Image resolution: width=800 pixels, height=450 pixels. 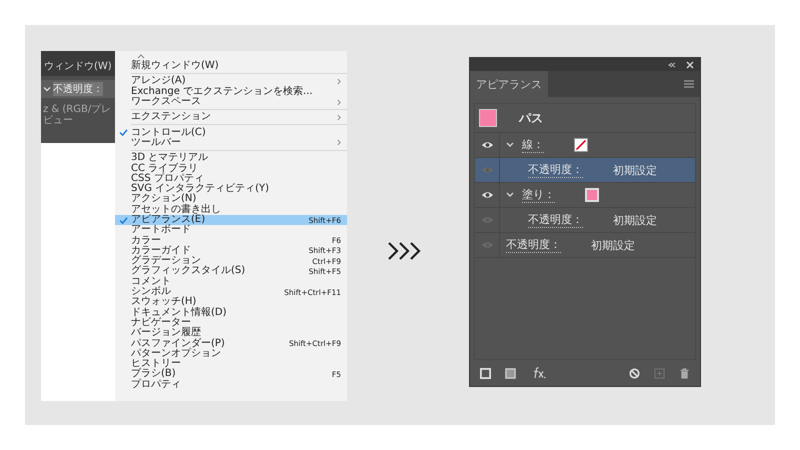 What do you see at coordinates (77, 115) in the screenshot?
I see `mode-text: z & (RGB/プレビュー` at bounding box center [77, 115].